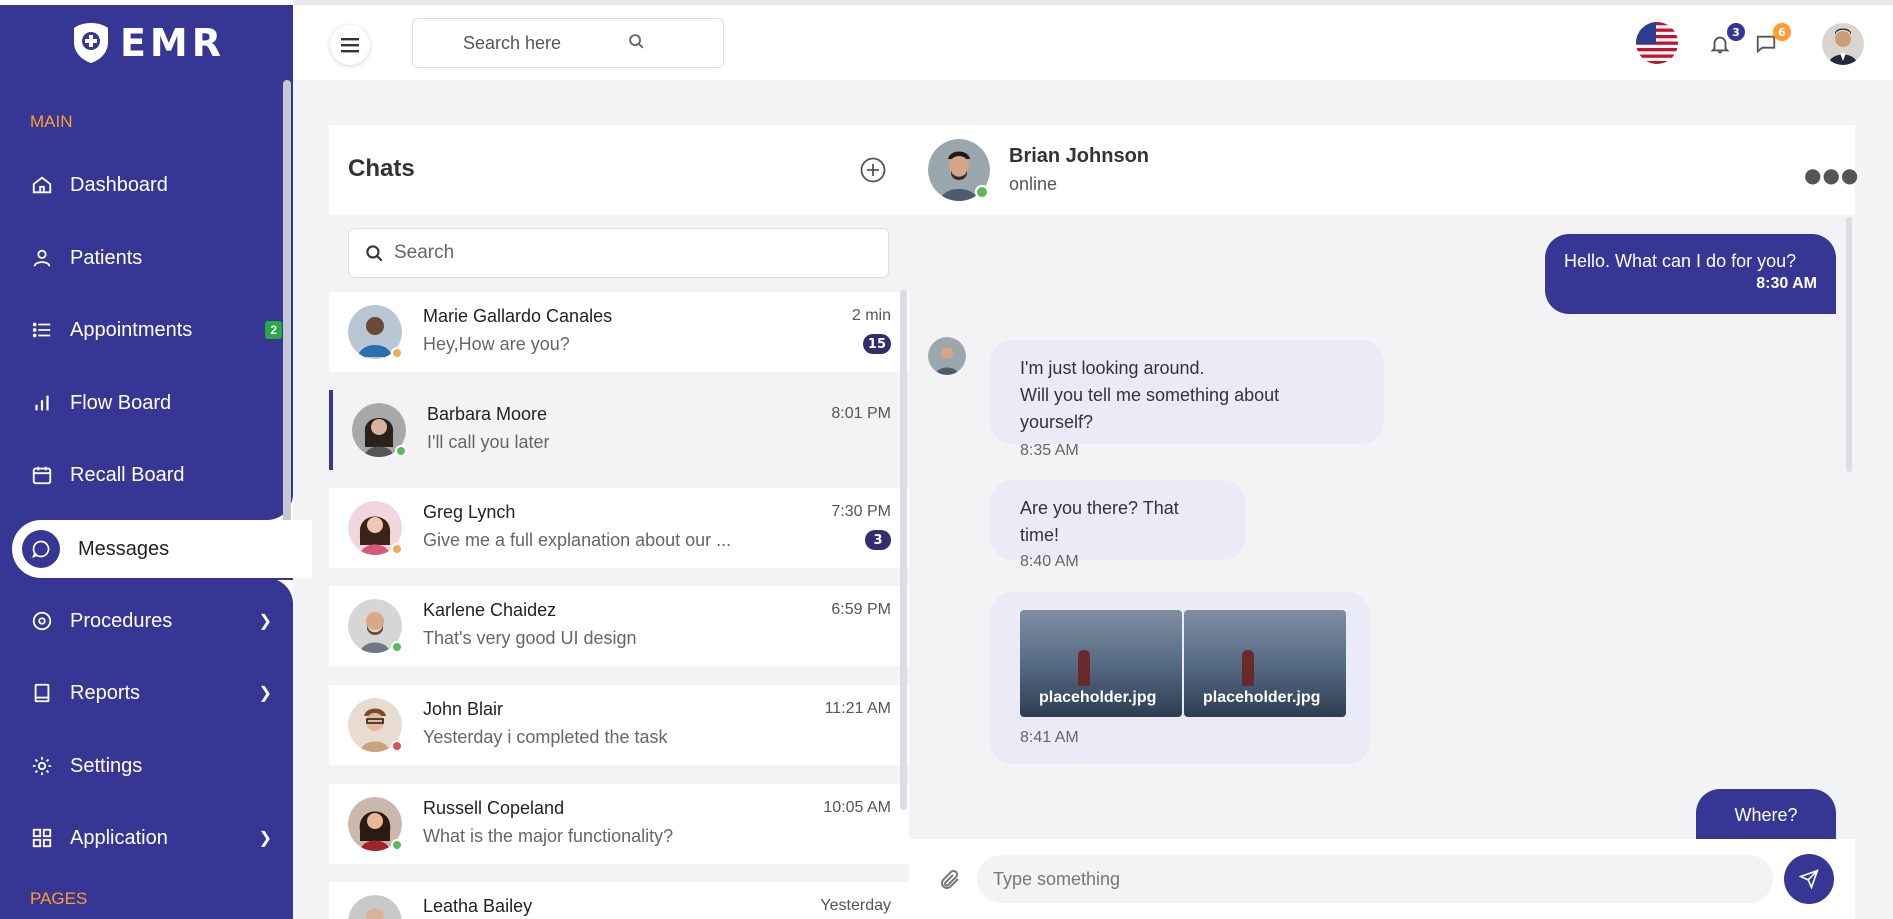 The height and width of the screenshot is (919, 1893). What do you see at coordinates (1049, 737) in the screenshot?
I see `message-time: 8:41 AM` at bounding box center [1049, 737].